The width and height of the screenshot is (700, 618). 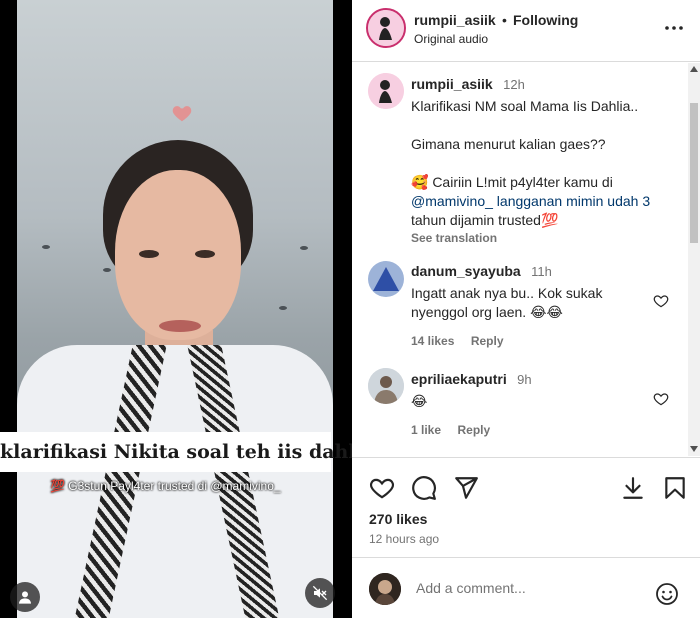 I want to click on comment-text: nyenggol org laen. 😂😂, so click(x=487, y=312).